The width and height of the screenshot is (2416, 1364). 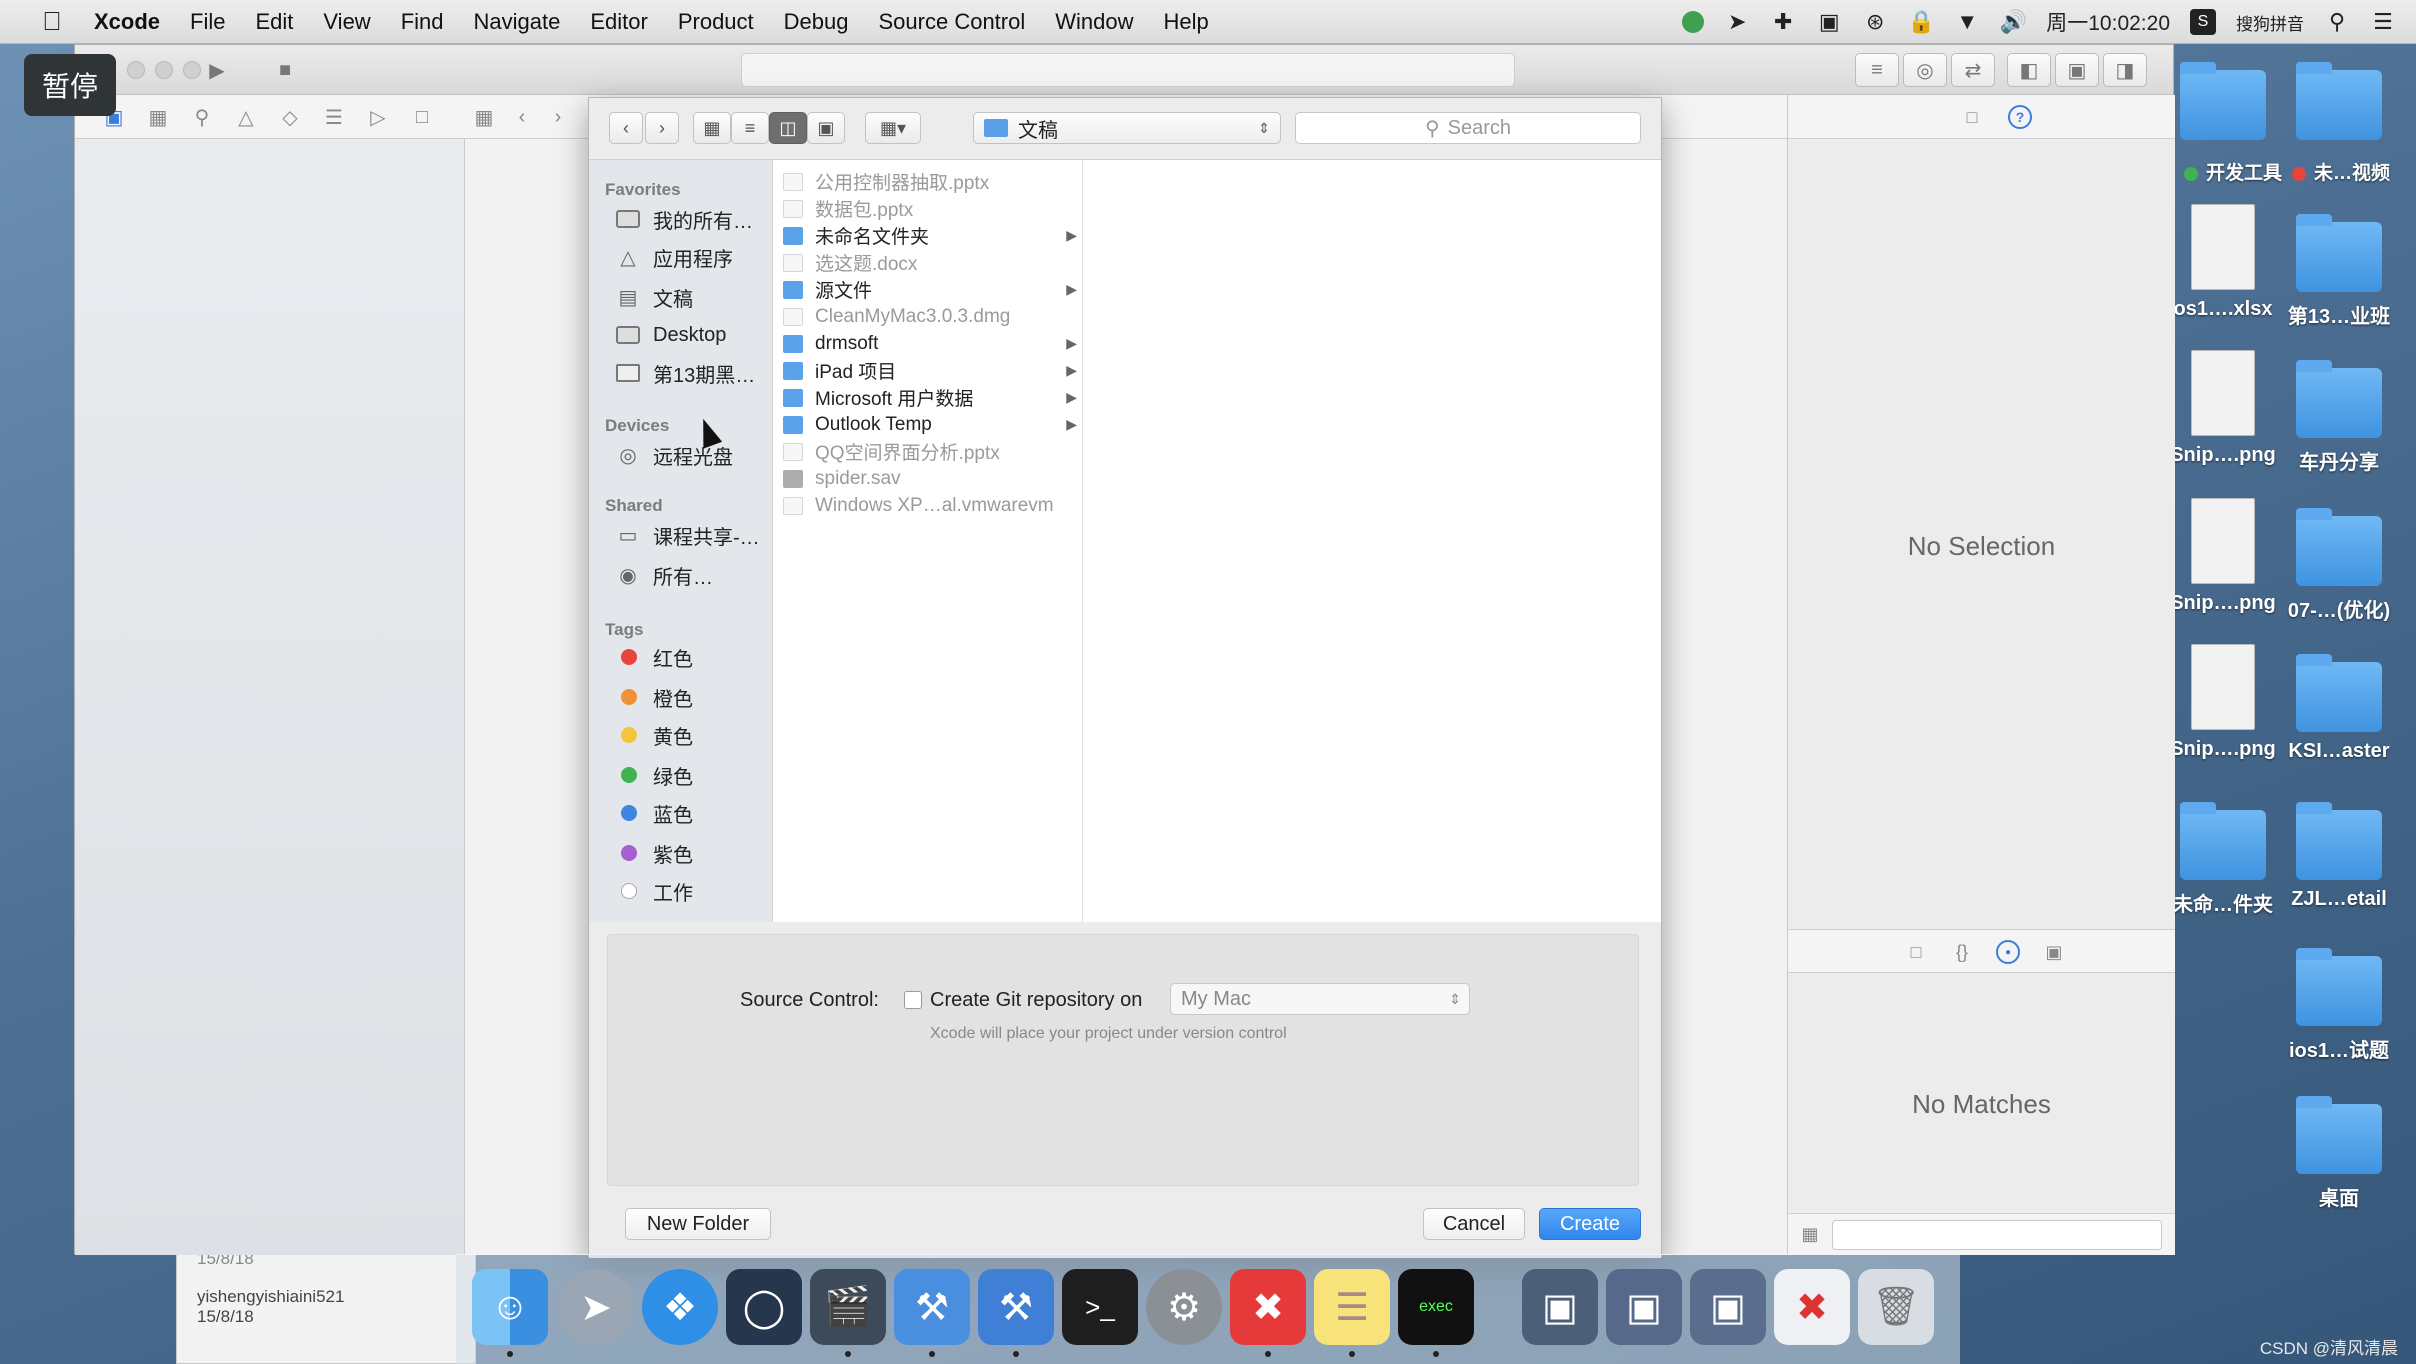 What do you see at coordinates (1829, 22) in the screenshot?
I see `screen-record-icon: ▣` at bounding box center [1829, 22].